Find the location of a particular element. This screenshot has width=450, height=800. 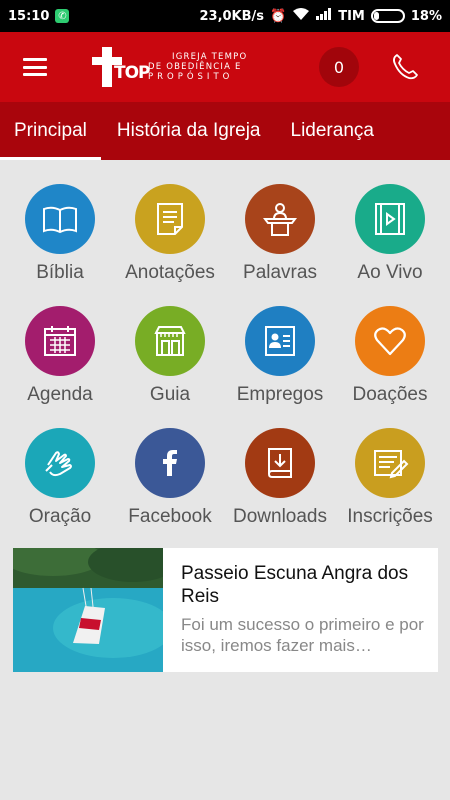

whatsapp-icon: ✆ is located at coordinates (62, 16).